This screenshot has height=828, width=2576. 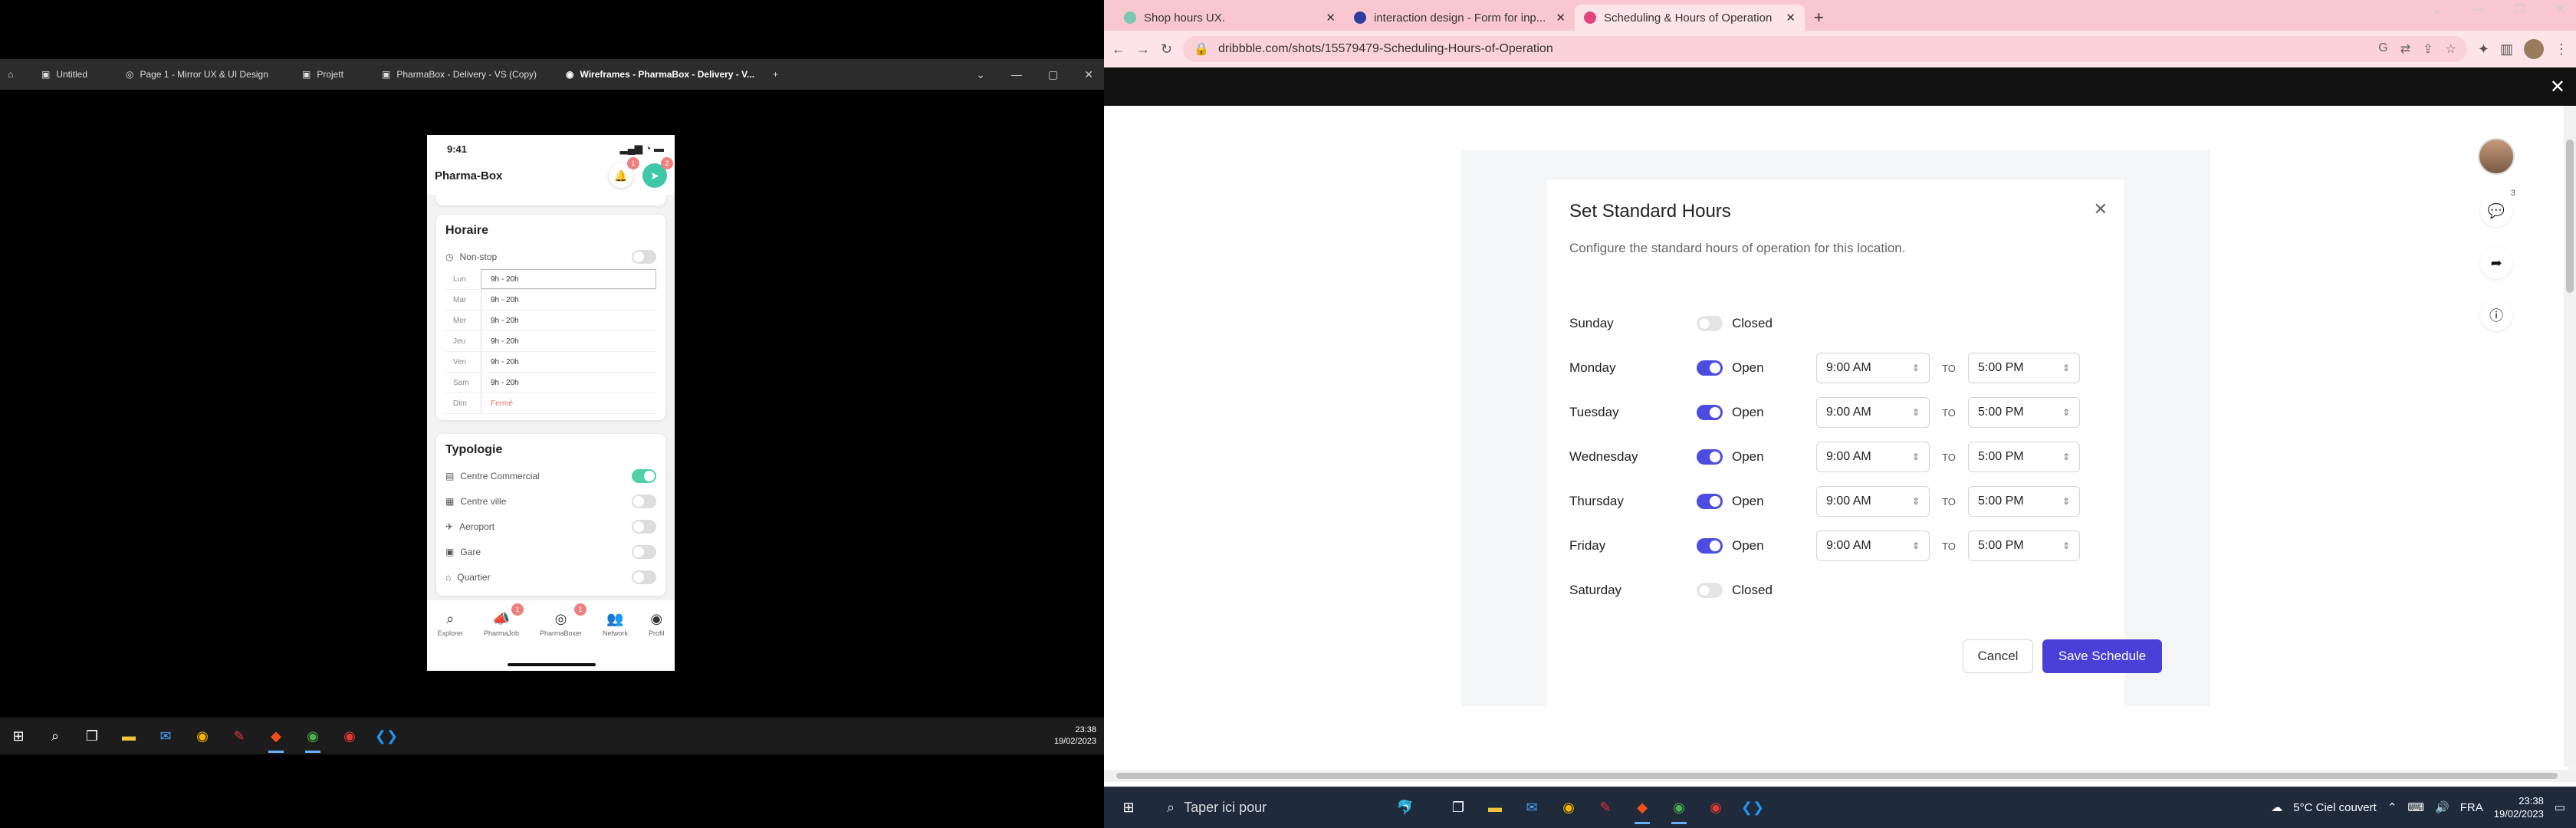 What do you see at coordinates (644, 257) in the screenshot?
I see `nonstop-toggle` at bounding box center [644, 257].